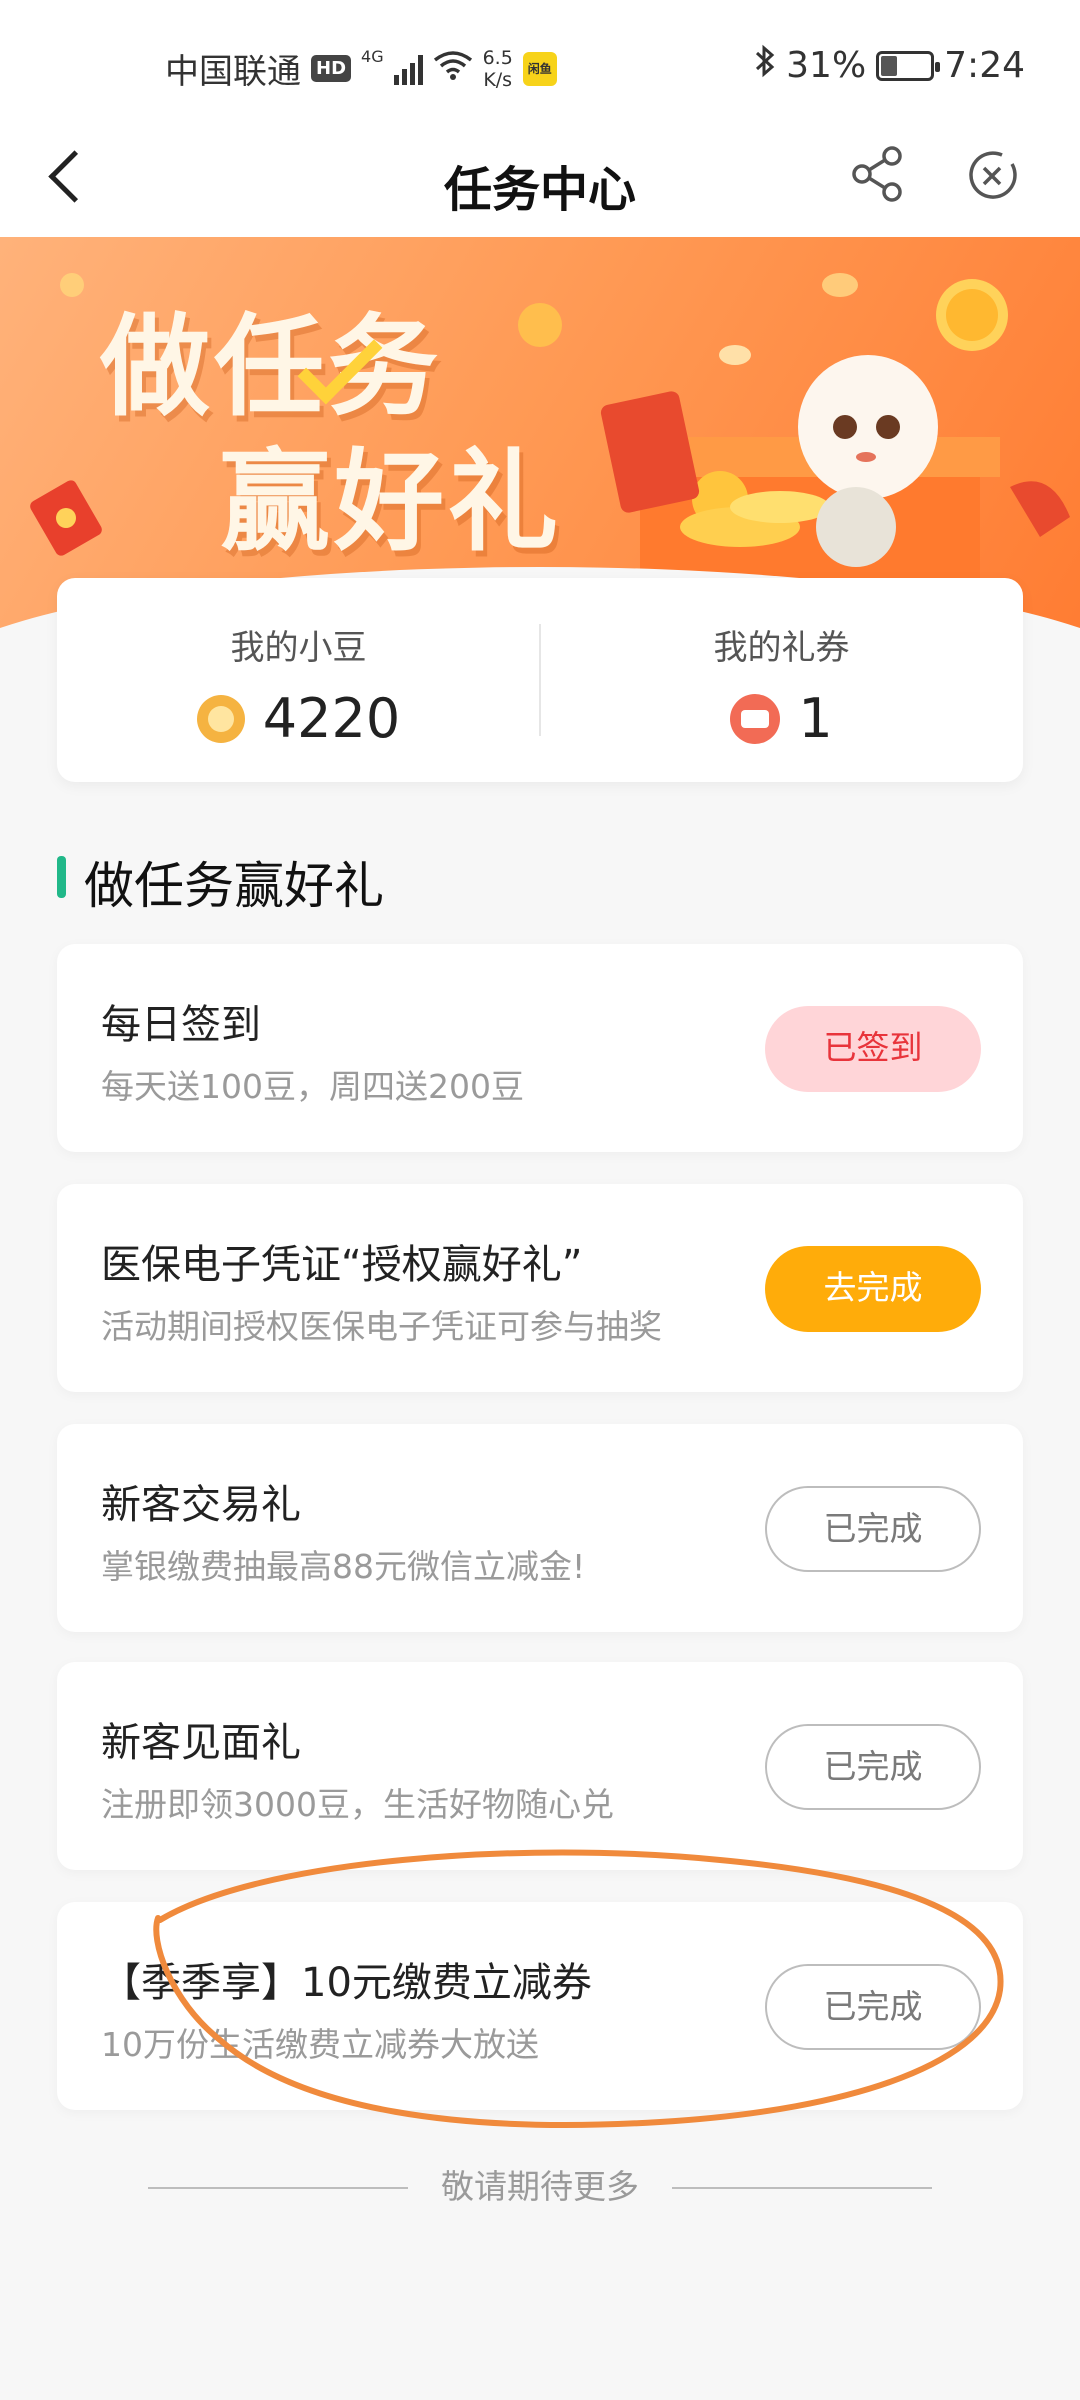 Image resolution: width=1080 pixels, height=2400 pixels. I want to click on battery-icon, so click(908, 65).